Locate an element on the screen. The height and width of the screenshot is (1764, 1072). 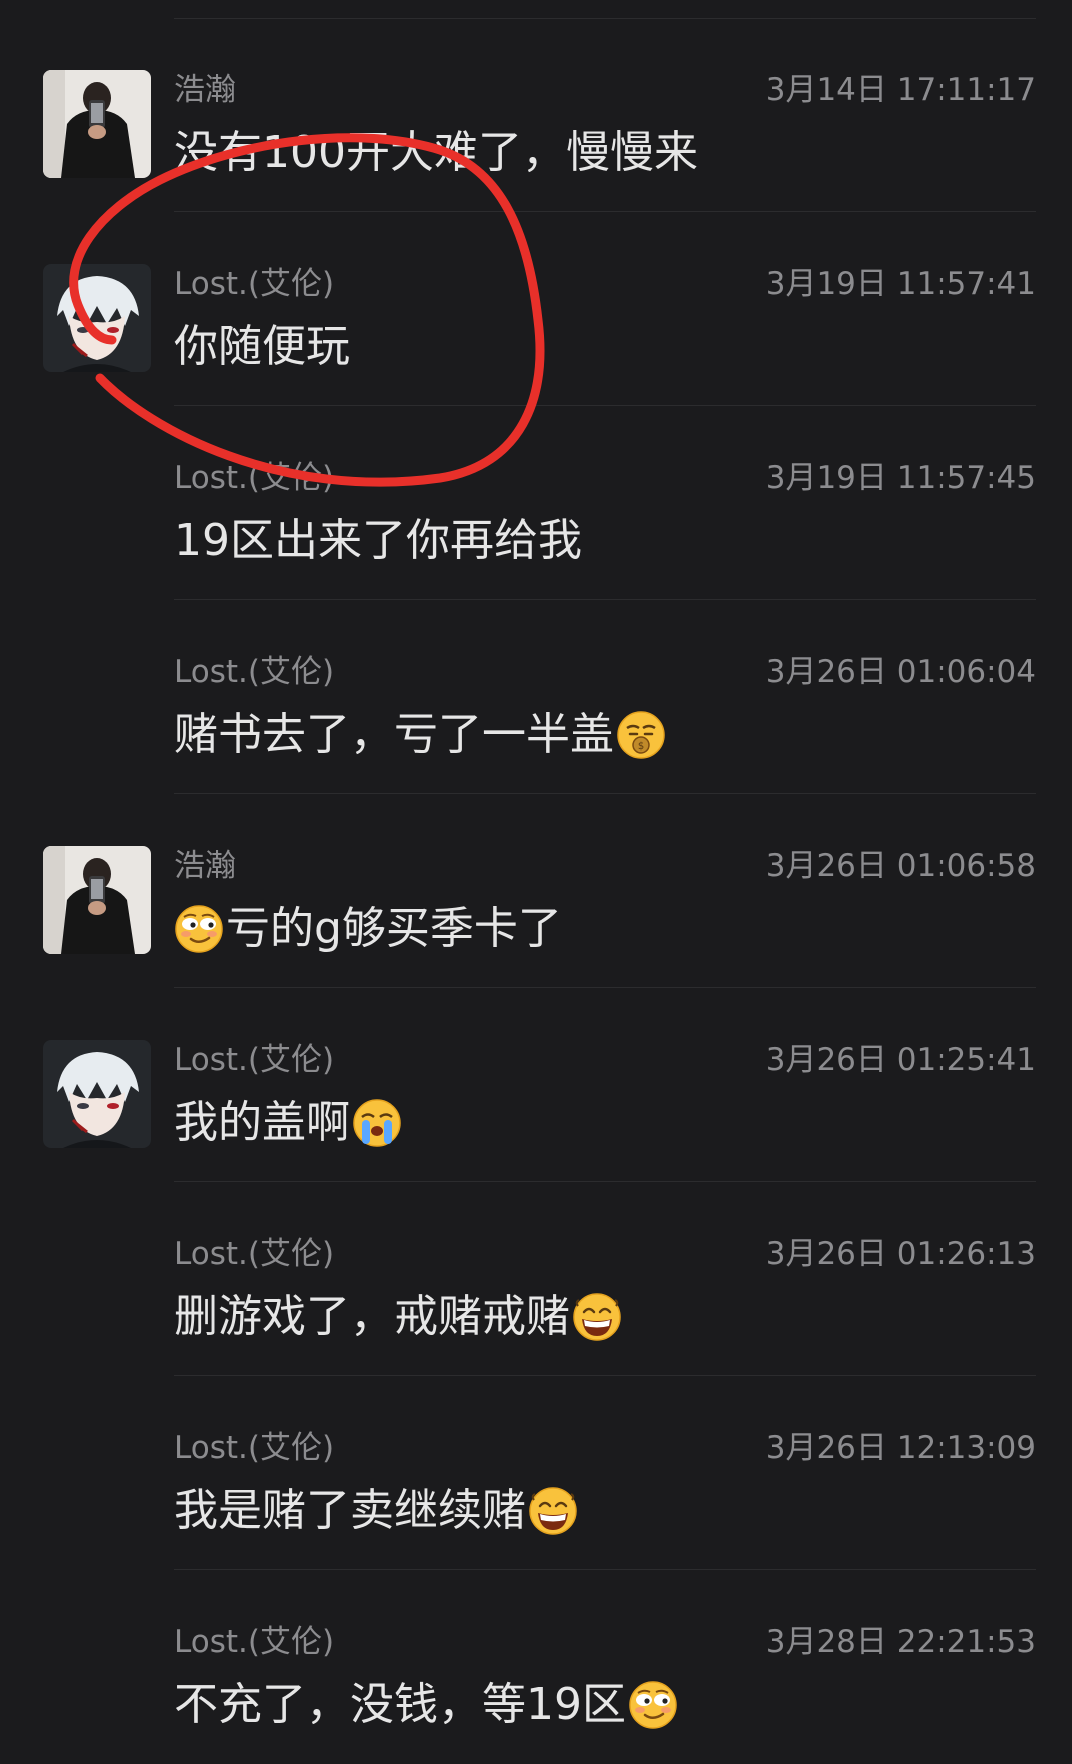
message-item: 浩瀚 3月14日 17:11:17 没有100开大难了，慢慢来 is located at coordinates (536, 115).